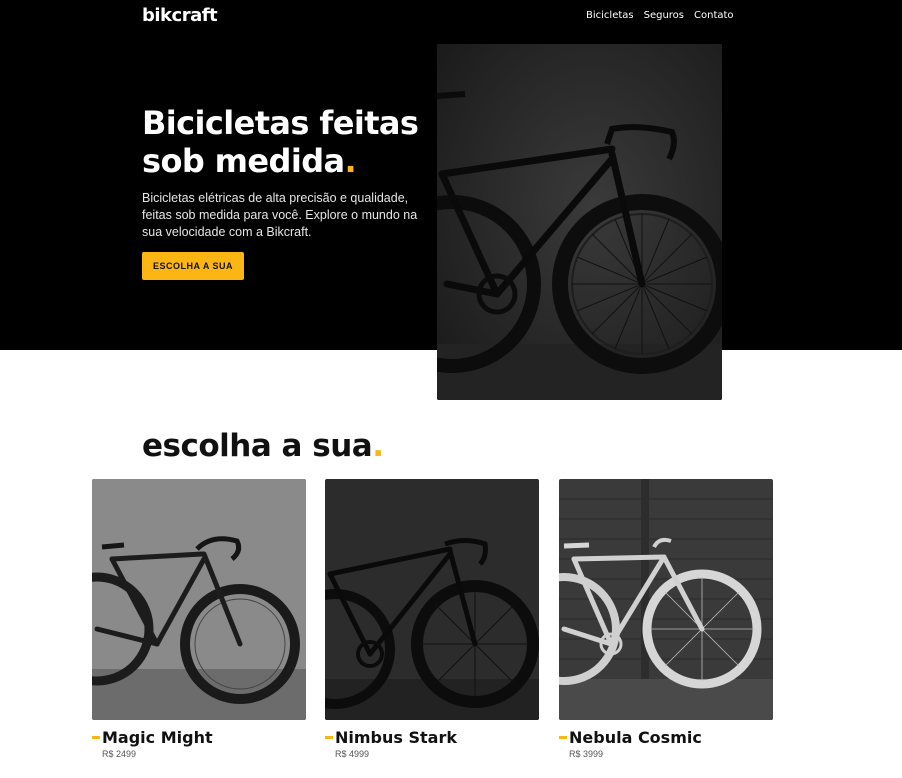 Image resolution: width=902 pixels, height=778 pixels. I want to click on product-name: Nebula Cosmic, so click(666, 737).